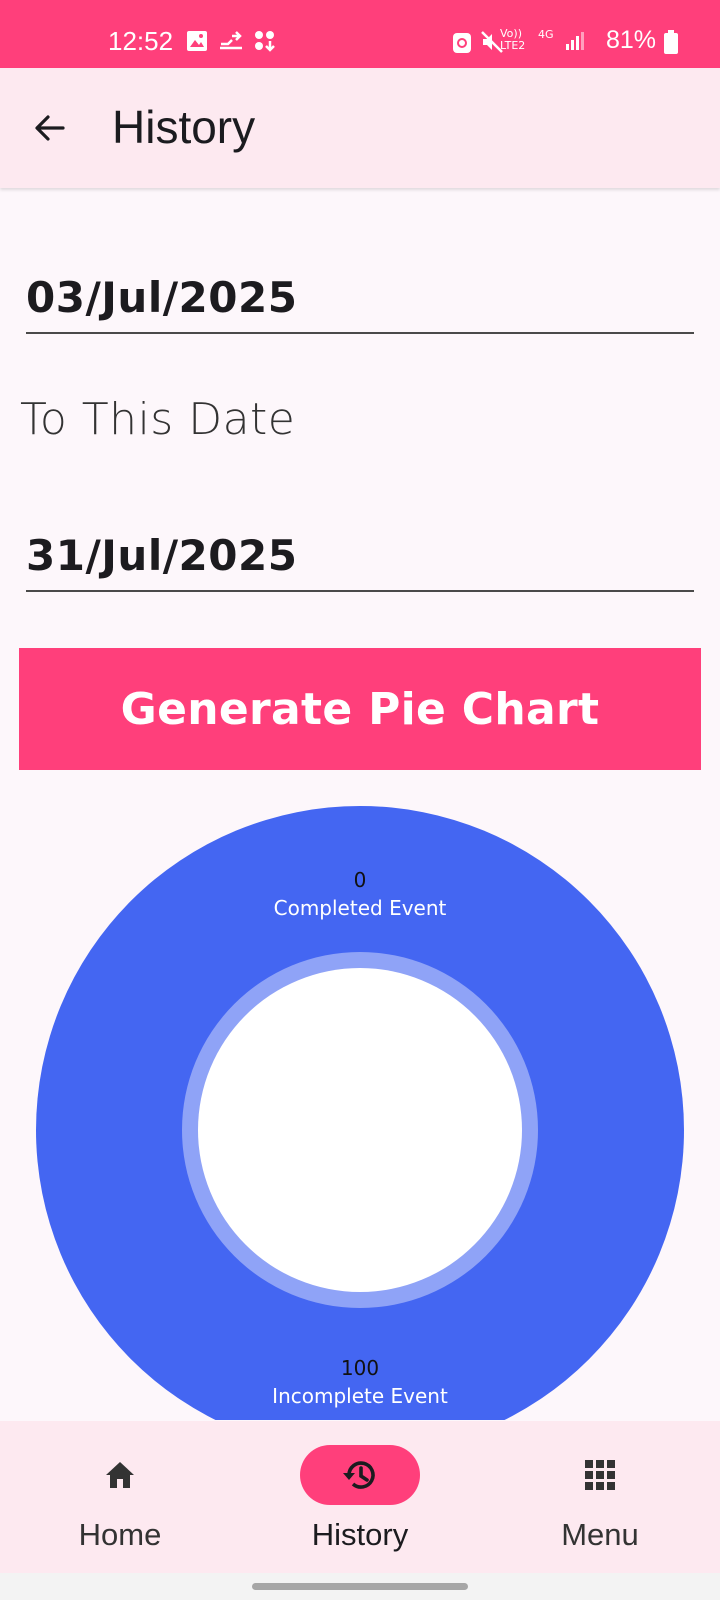 Image resolution: width=720 pixels, height=1600 pixels. What do you see at coordinates (360, 34) in the screenshot?
I see `status-bar: 12:52 Vo)) LTE2 4G 81%` at bounding box center [360, 34].